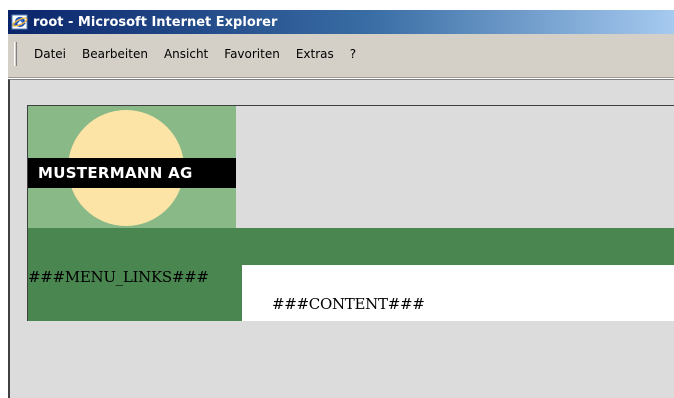  I want to click on logo-band: MUSTERMANN AG, so click(132, 173).